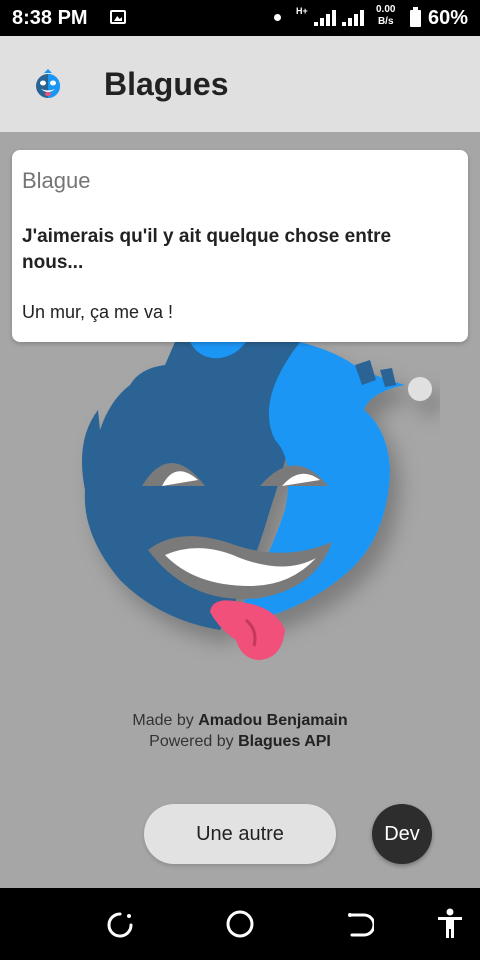 The image size is (480, 960). I want to click on navigation-bar, so click(240, 924).